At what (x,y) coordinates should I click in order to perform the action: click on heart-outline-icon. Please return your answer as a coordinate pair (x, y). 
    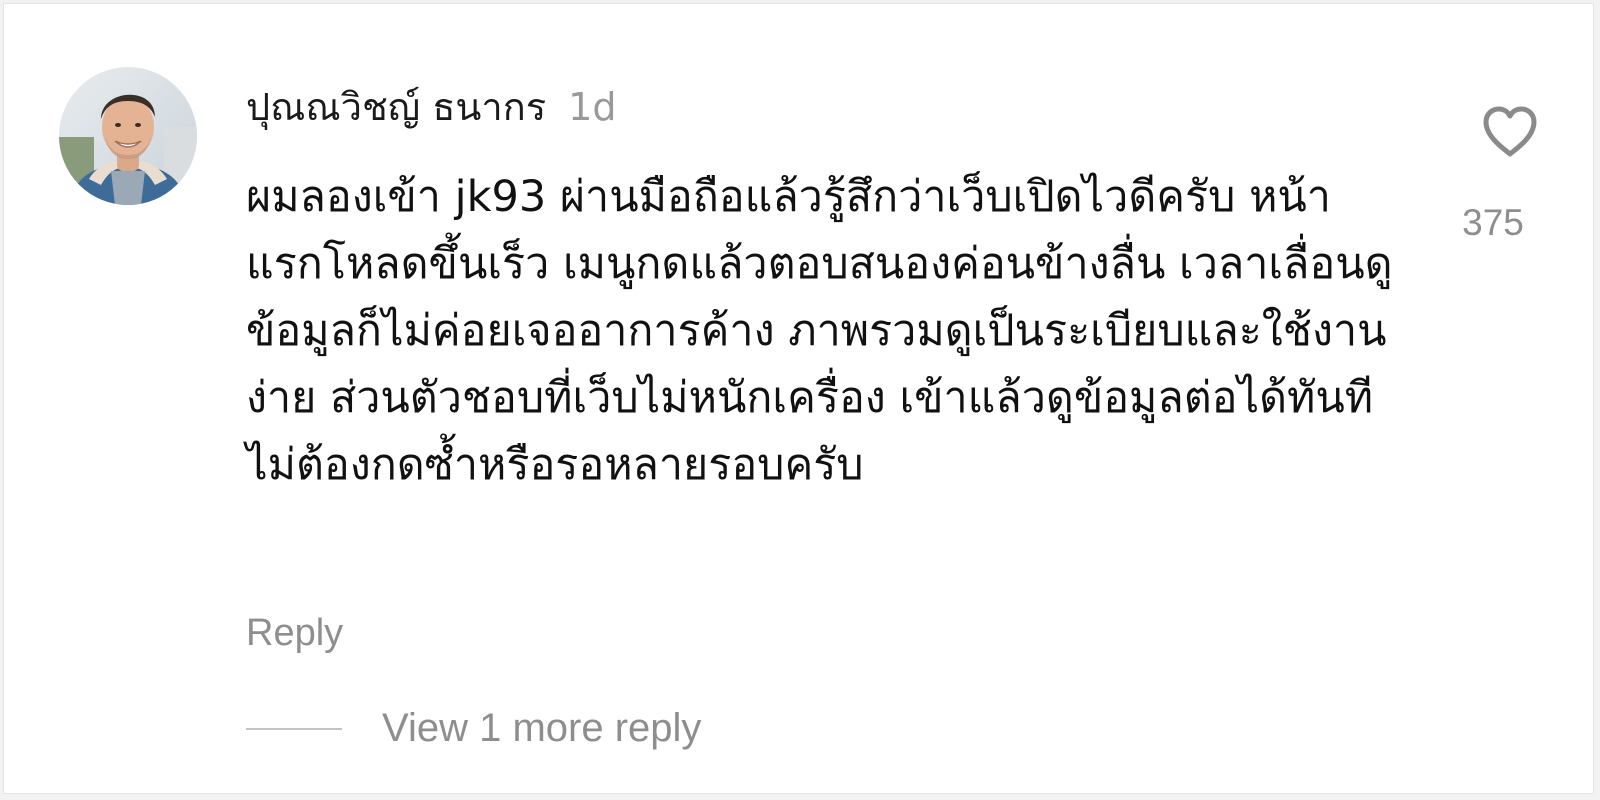
    Looking at the image, I should click on (1510, 131).